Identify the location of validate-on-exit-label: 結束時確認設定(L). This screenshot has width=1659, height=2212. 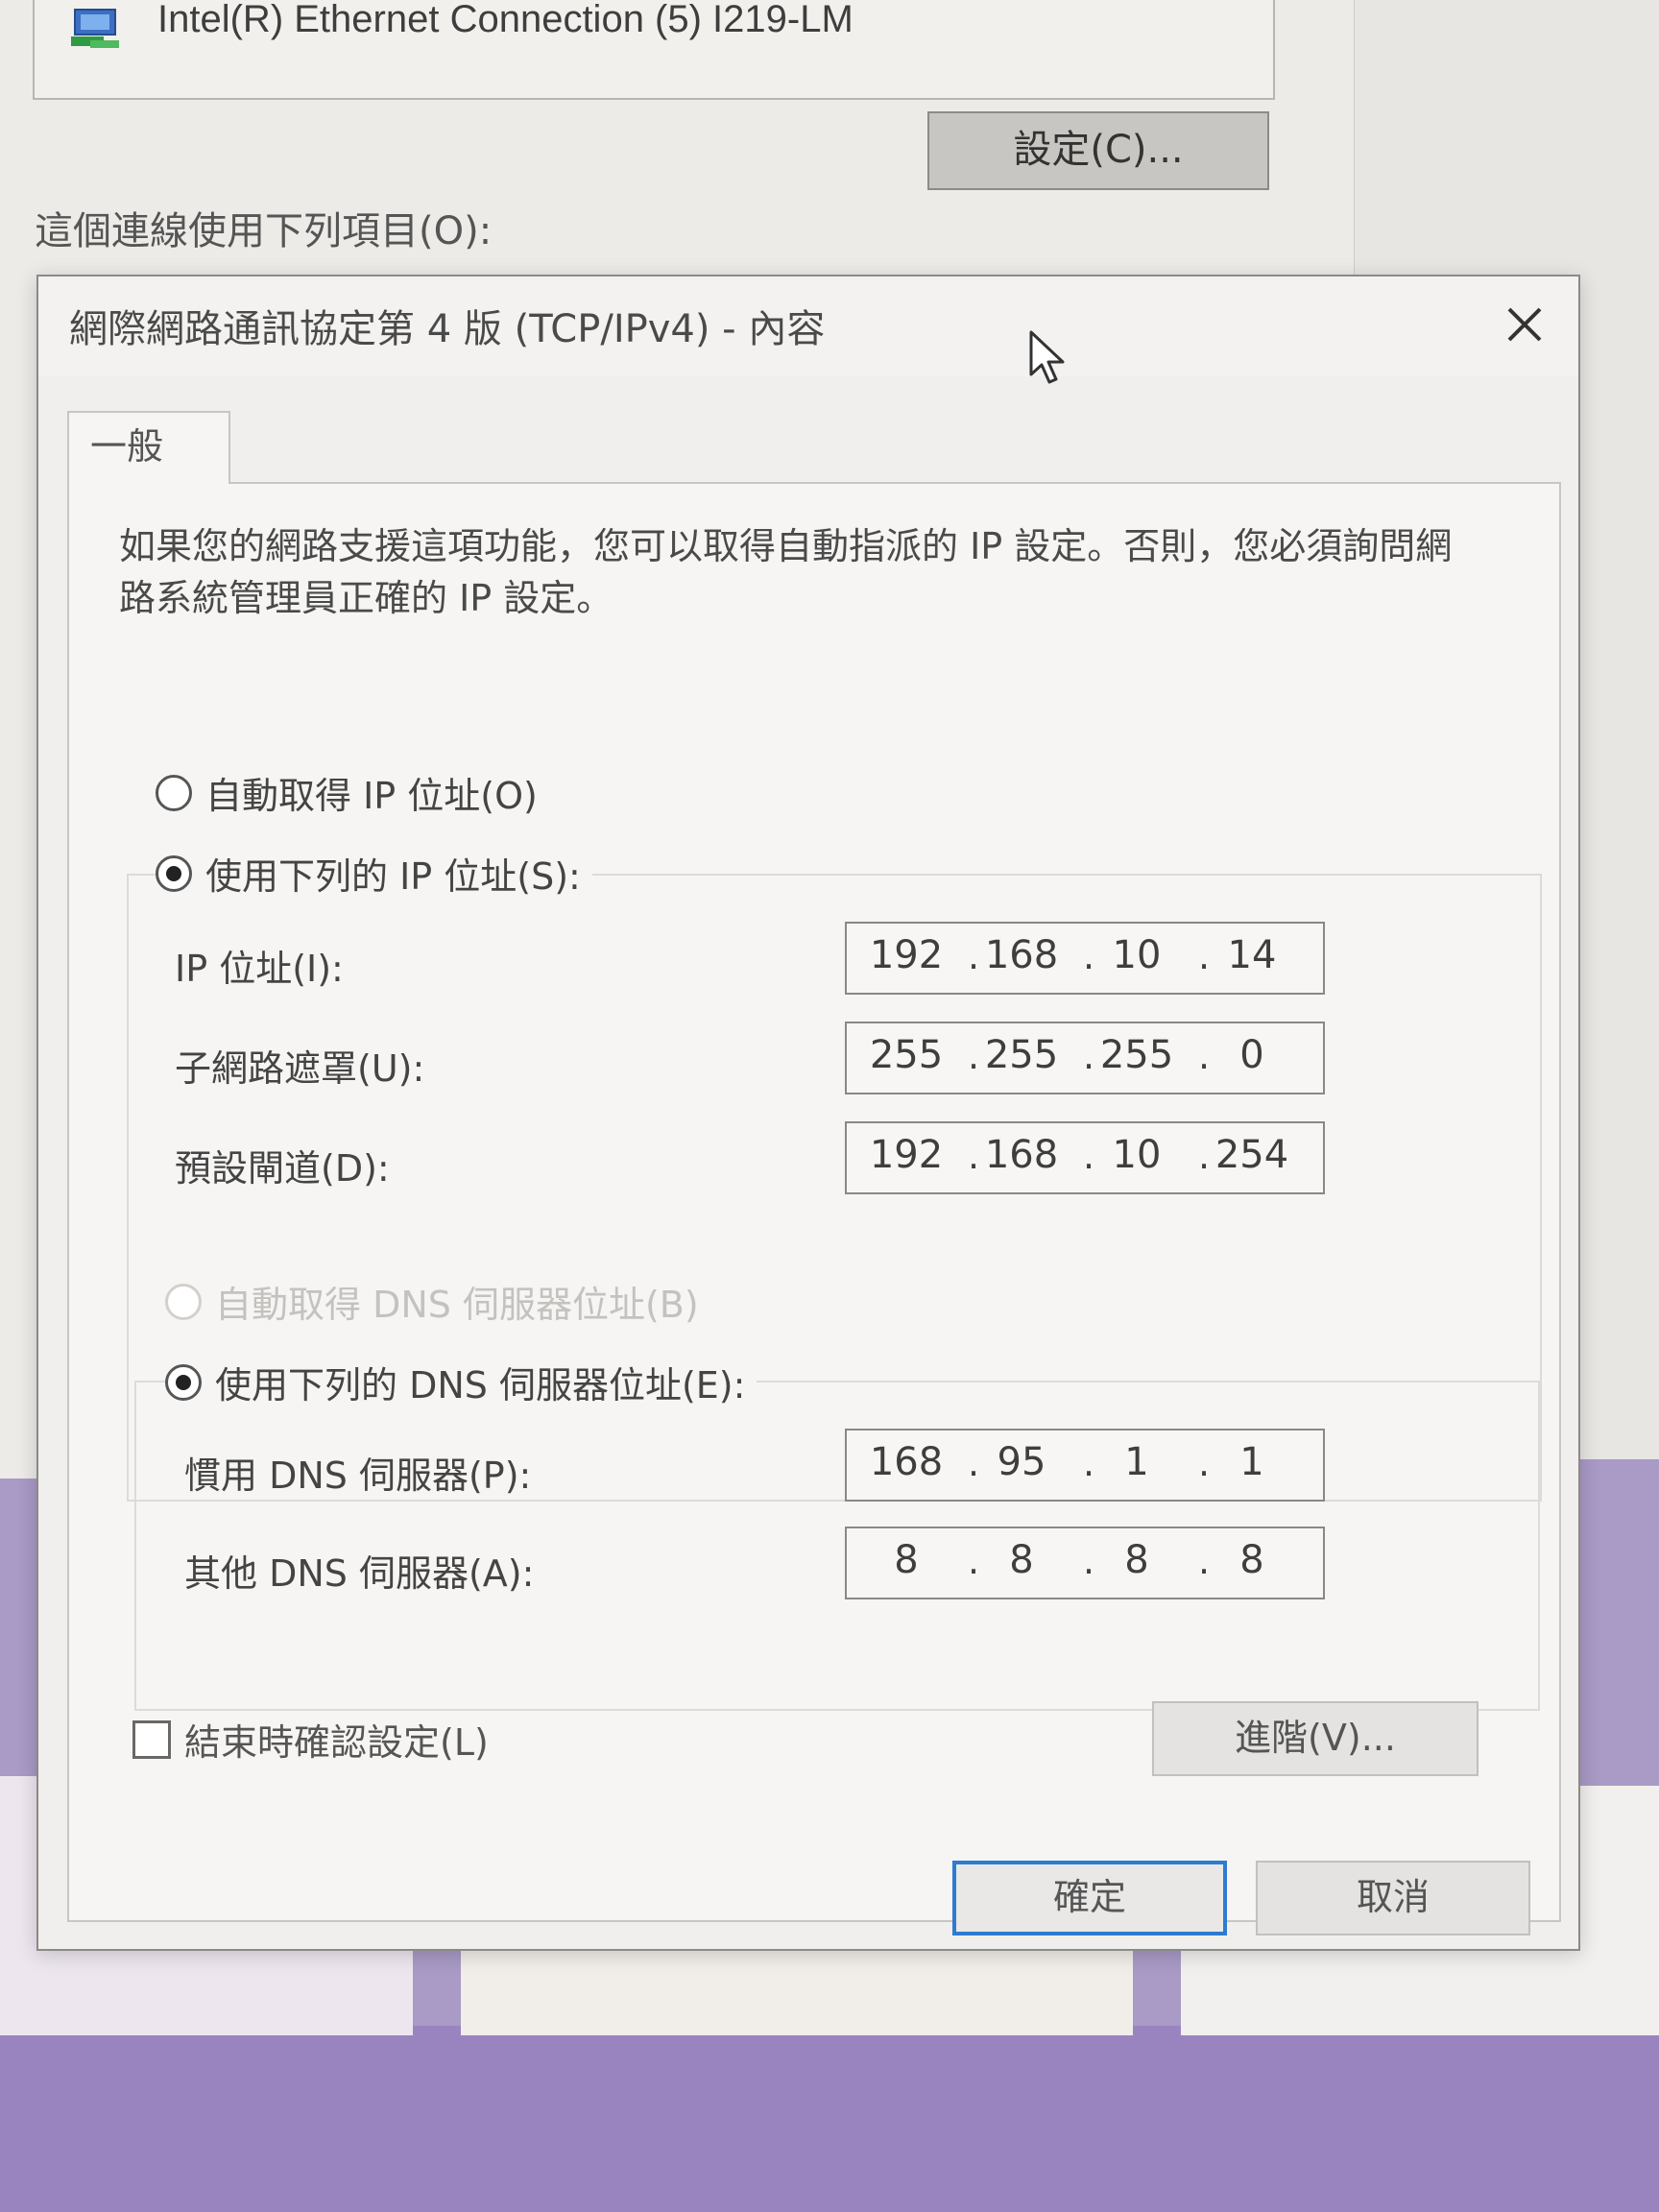
(336, 1742).